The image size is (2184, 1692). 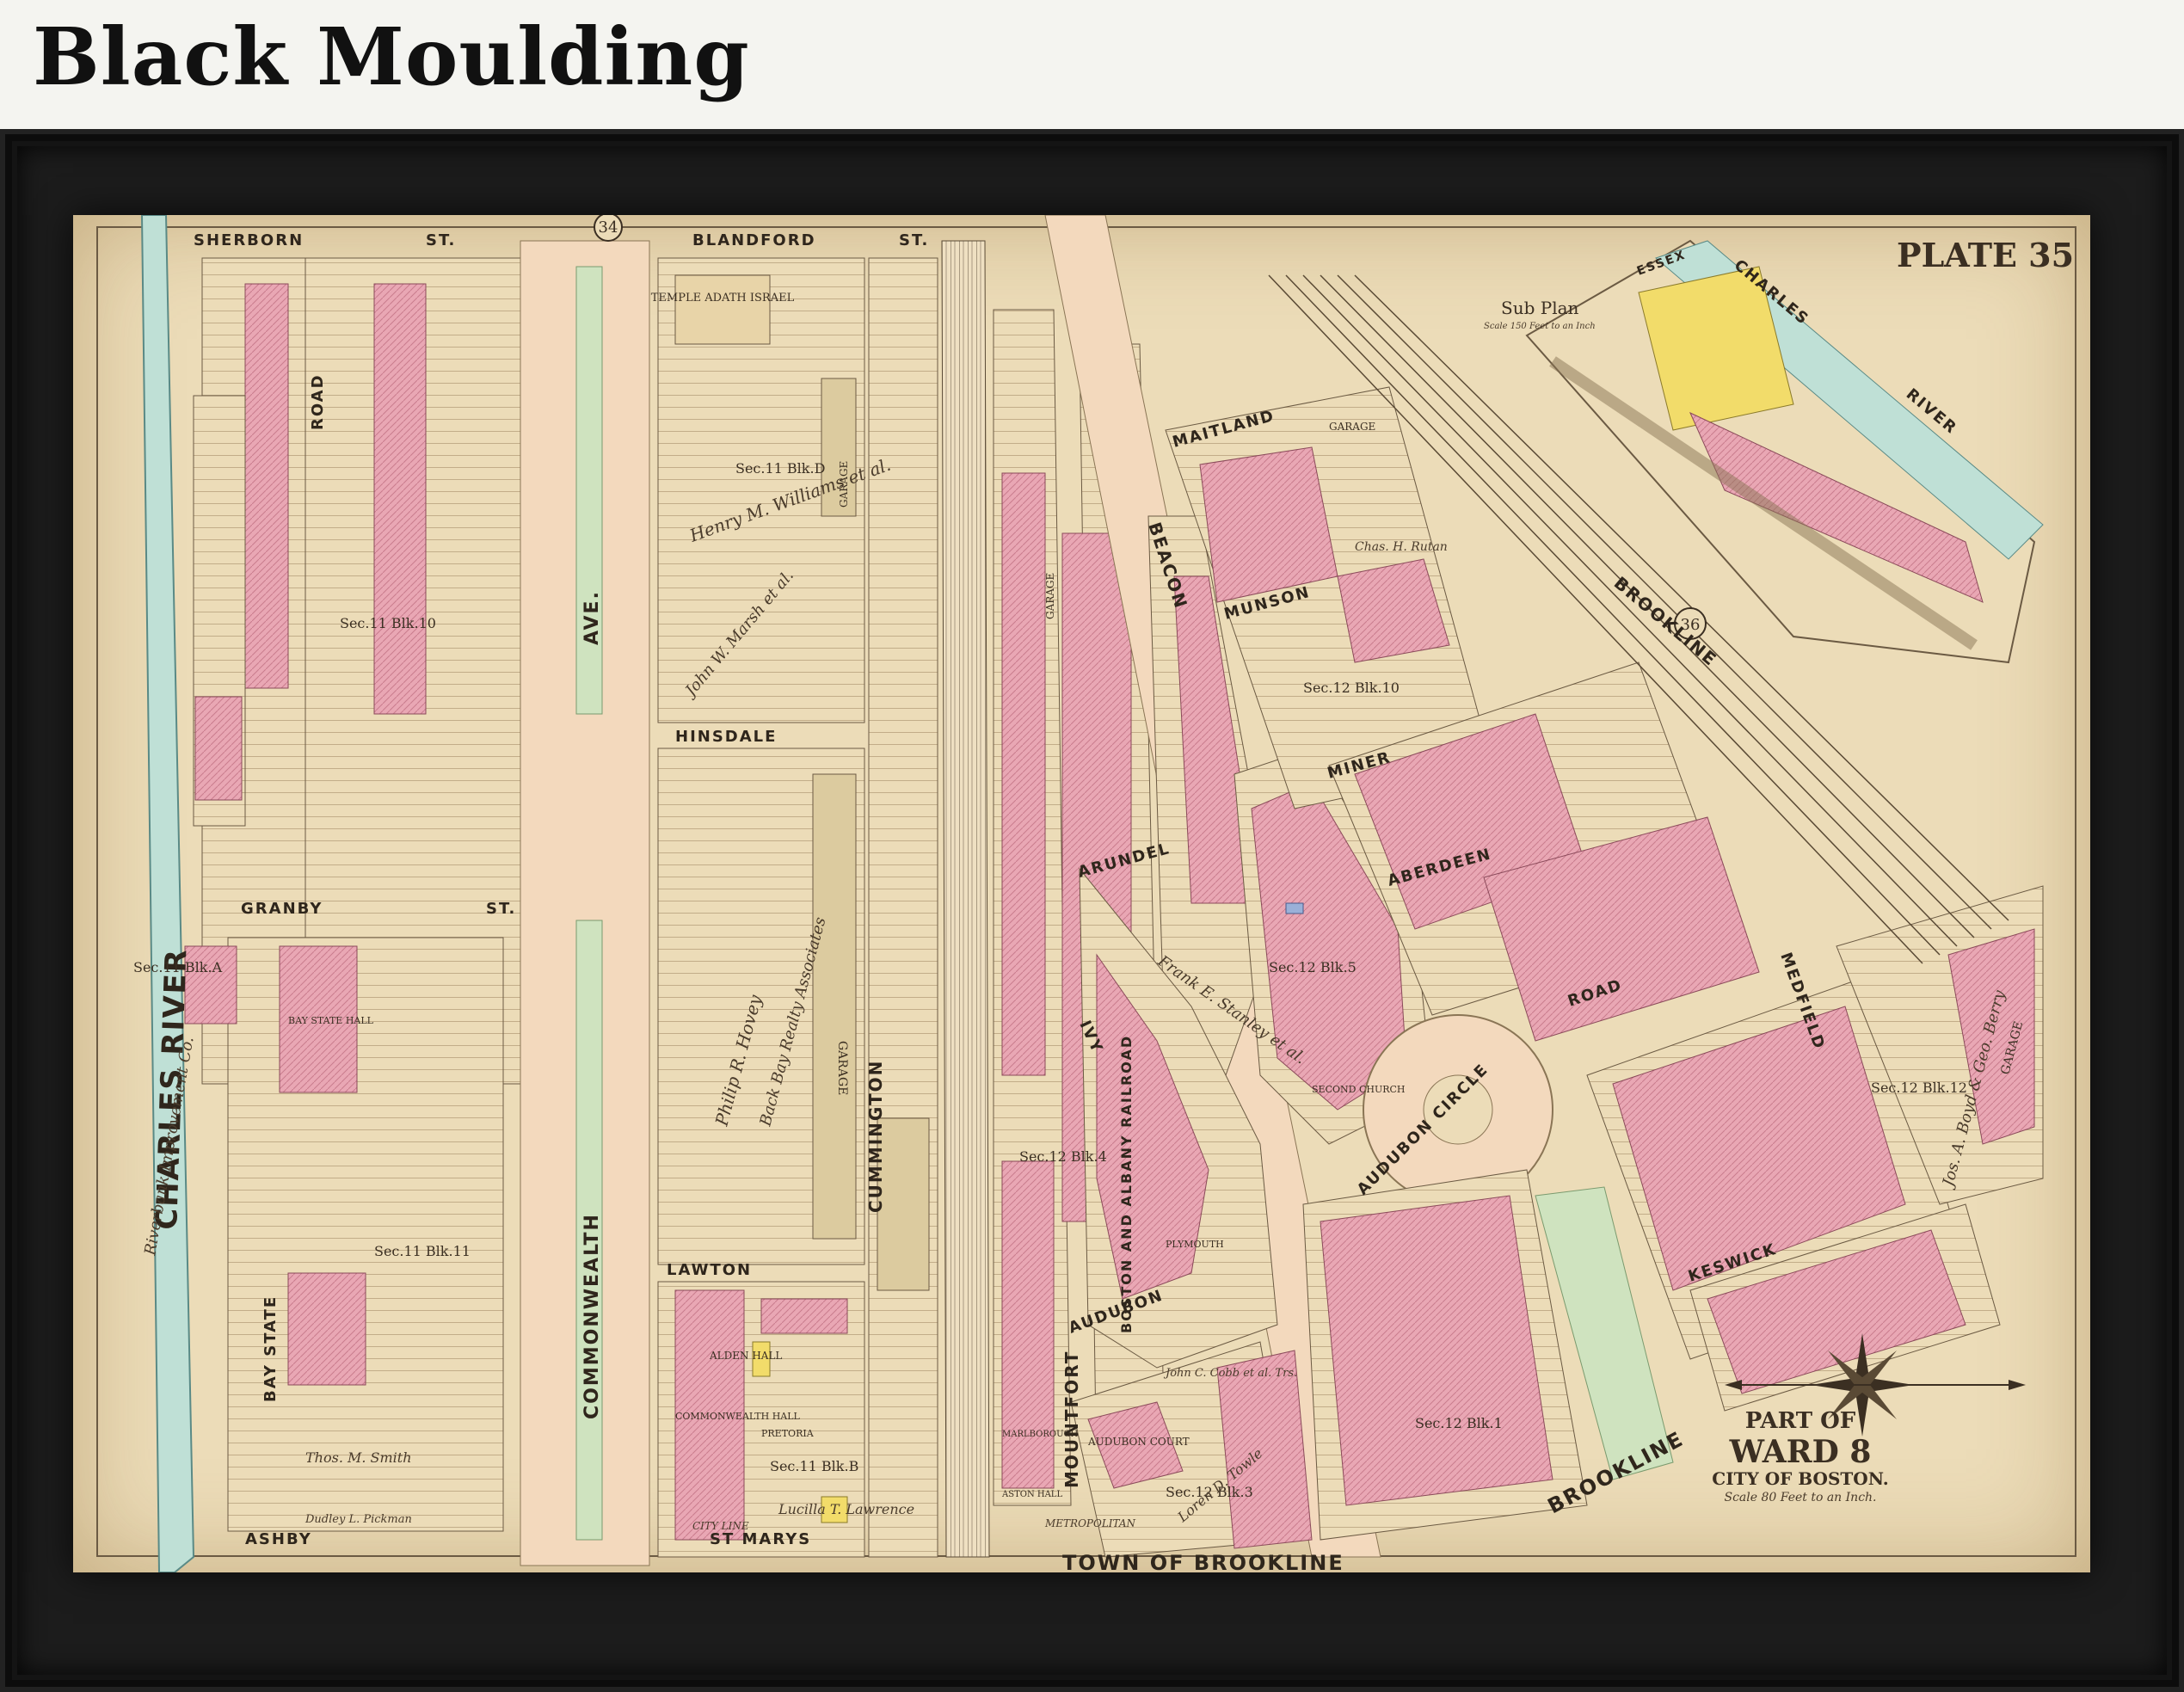 What do you see at coordinates (358, 1457) in the screenshot?
I see `owner-smith: Thos. M. Smith` at bounding box center [358, 1457].